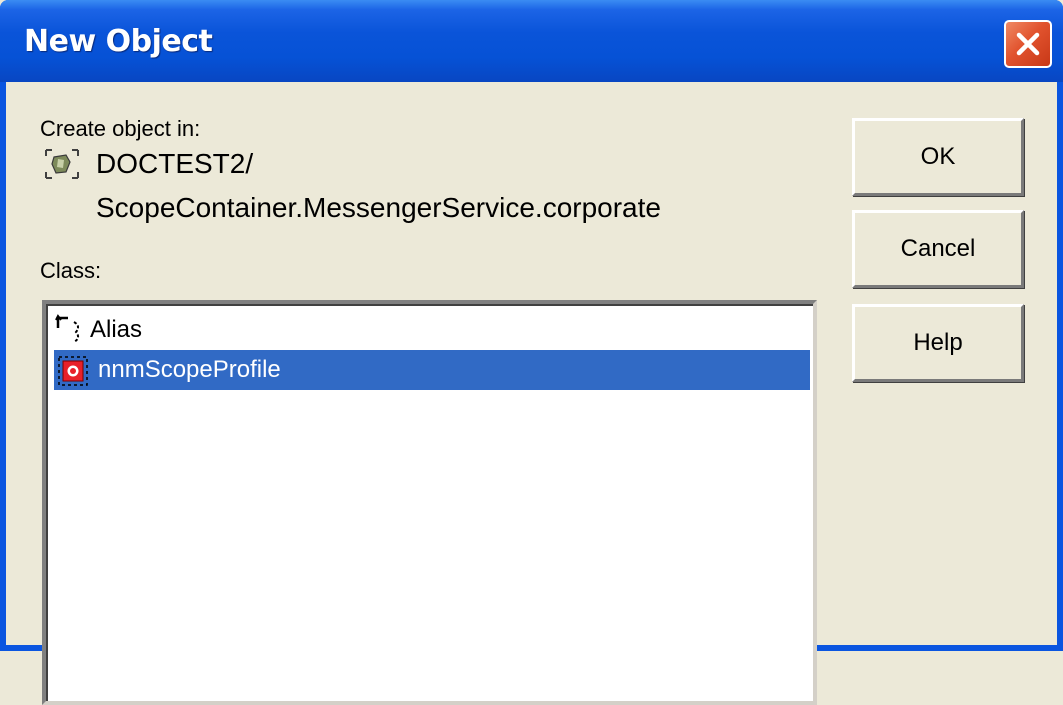  Describe the element at coordinates (116, 329) in the screenshot. I see `list-item-label: Alias` at that location.